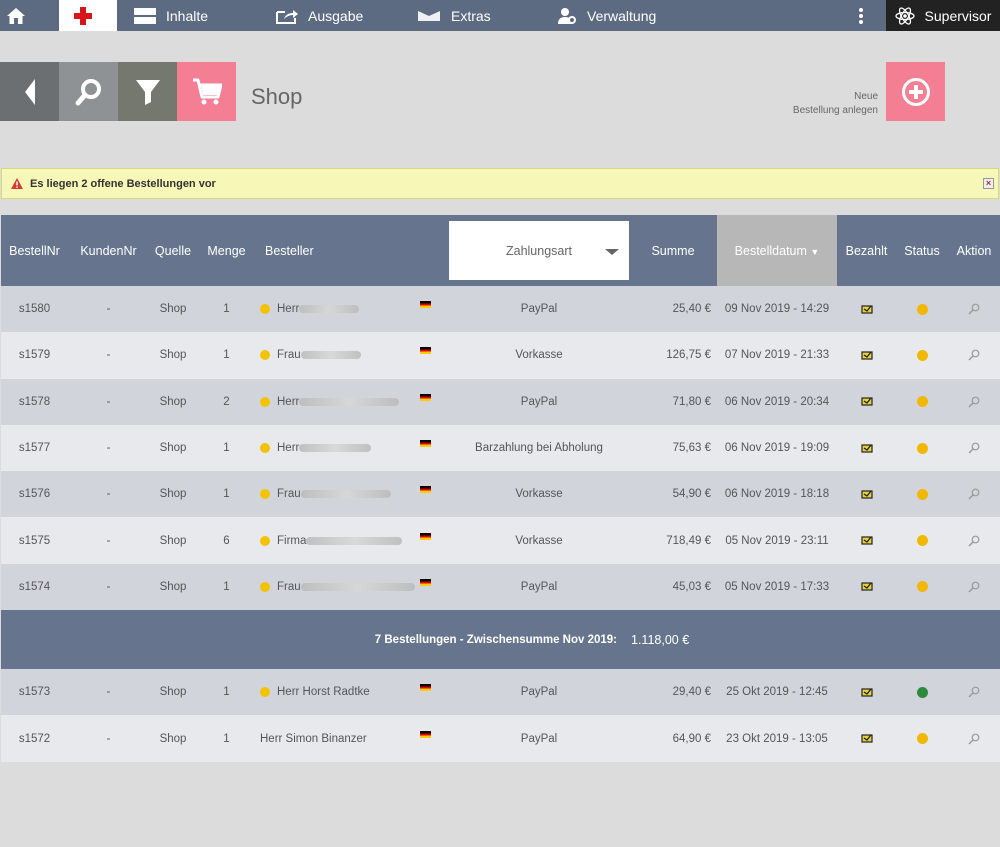 Image resolution: width=1000 pixels, height=847 pixels. Describe the element at coordinates (29, 91) in the screenshot. I see `back-button` at that location.